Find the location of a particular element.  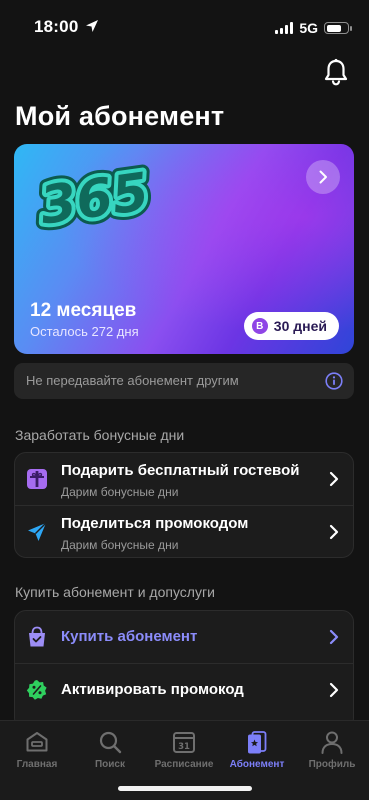

logo-365: 365 365 365 is located at coordinates (95, 196).